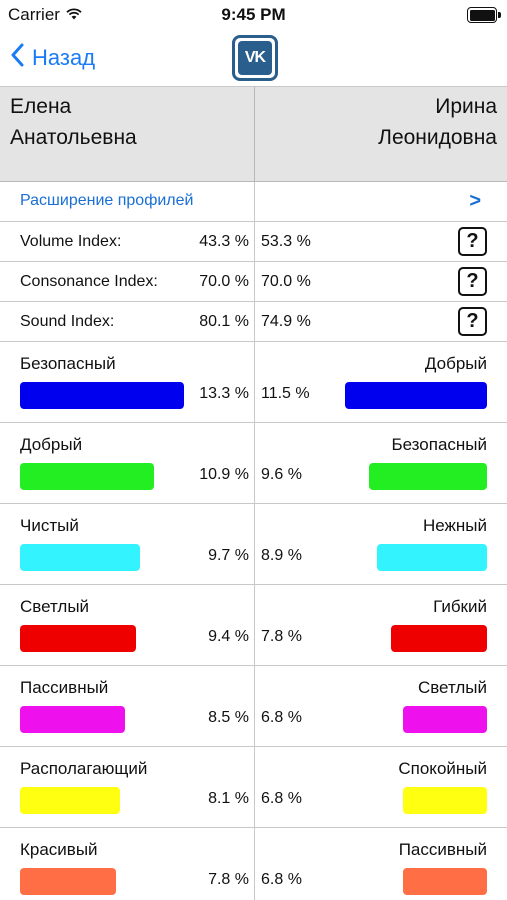 The height and width of the screenshot is (900, 507). What do you see at coordinates (253, 544) in the screenshot?
I see `trait-row: Чистый Нежный 9.7 % 8.9 %` at bounding box center [253, 544].